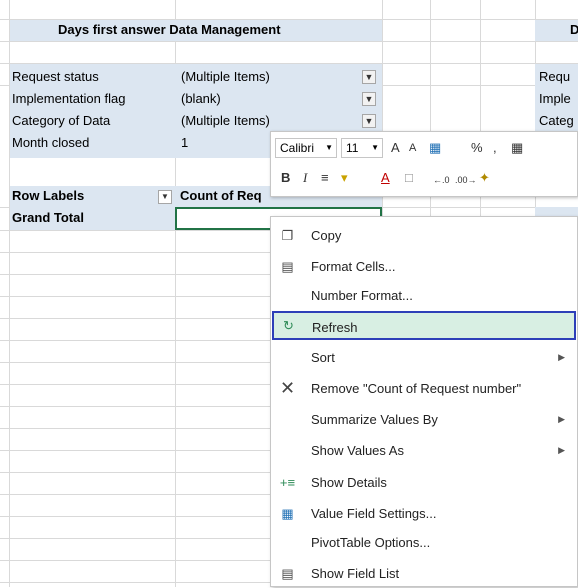 This screenshot has width=578, height=588. What do you see at coordinates (297, 148) in the screenshot?
I see `font-name-value: Calibri` at bounding box center [297, 148].